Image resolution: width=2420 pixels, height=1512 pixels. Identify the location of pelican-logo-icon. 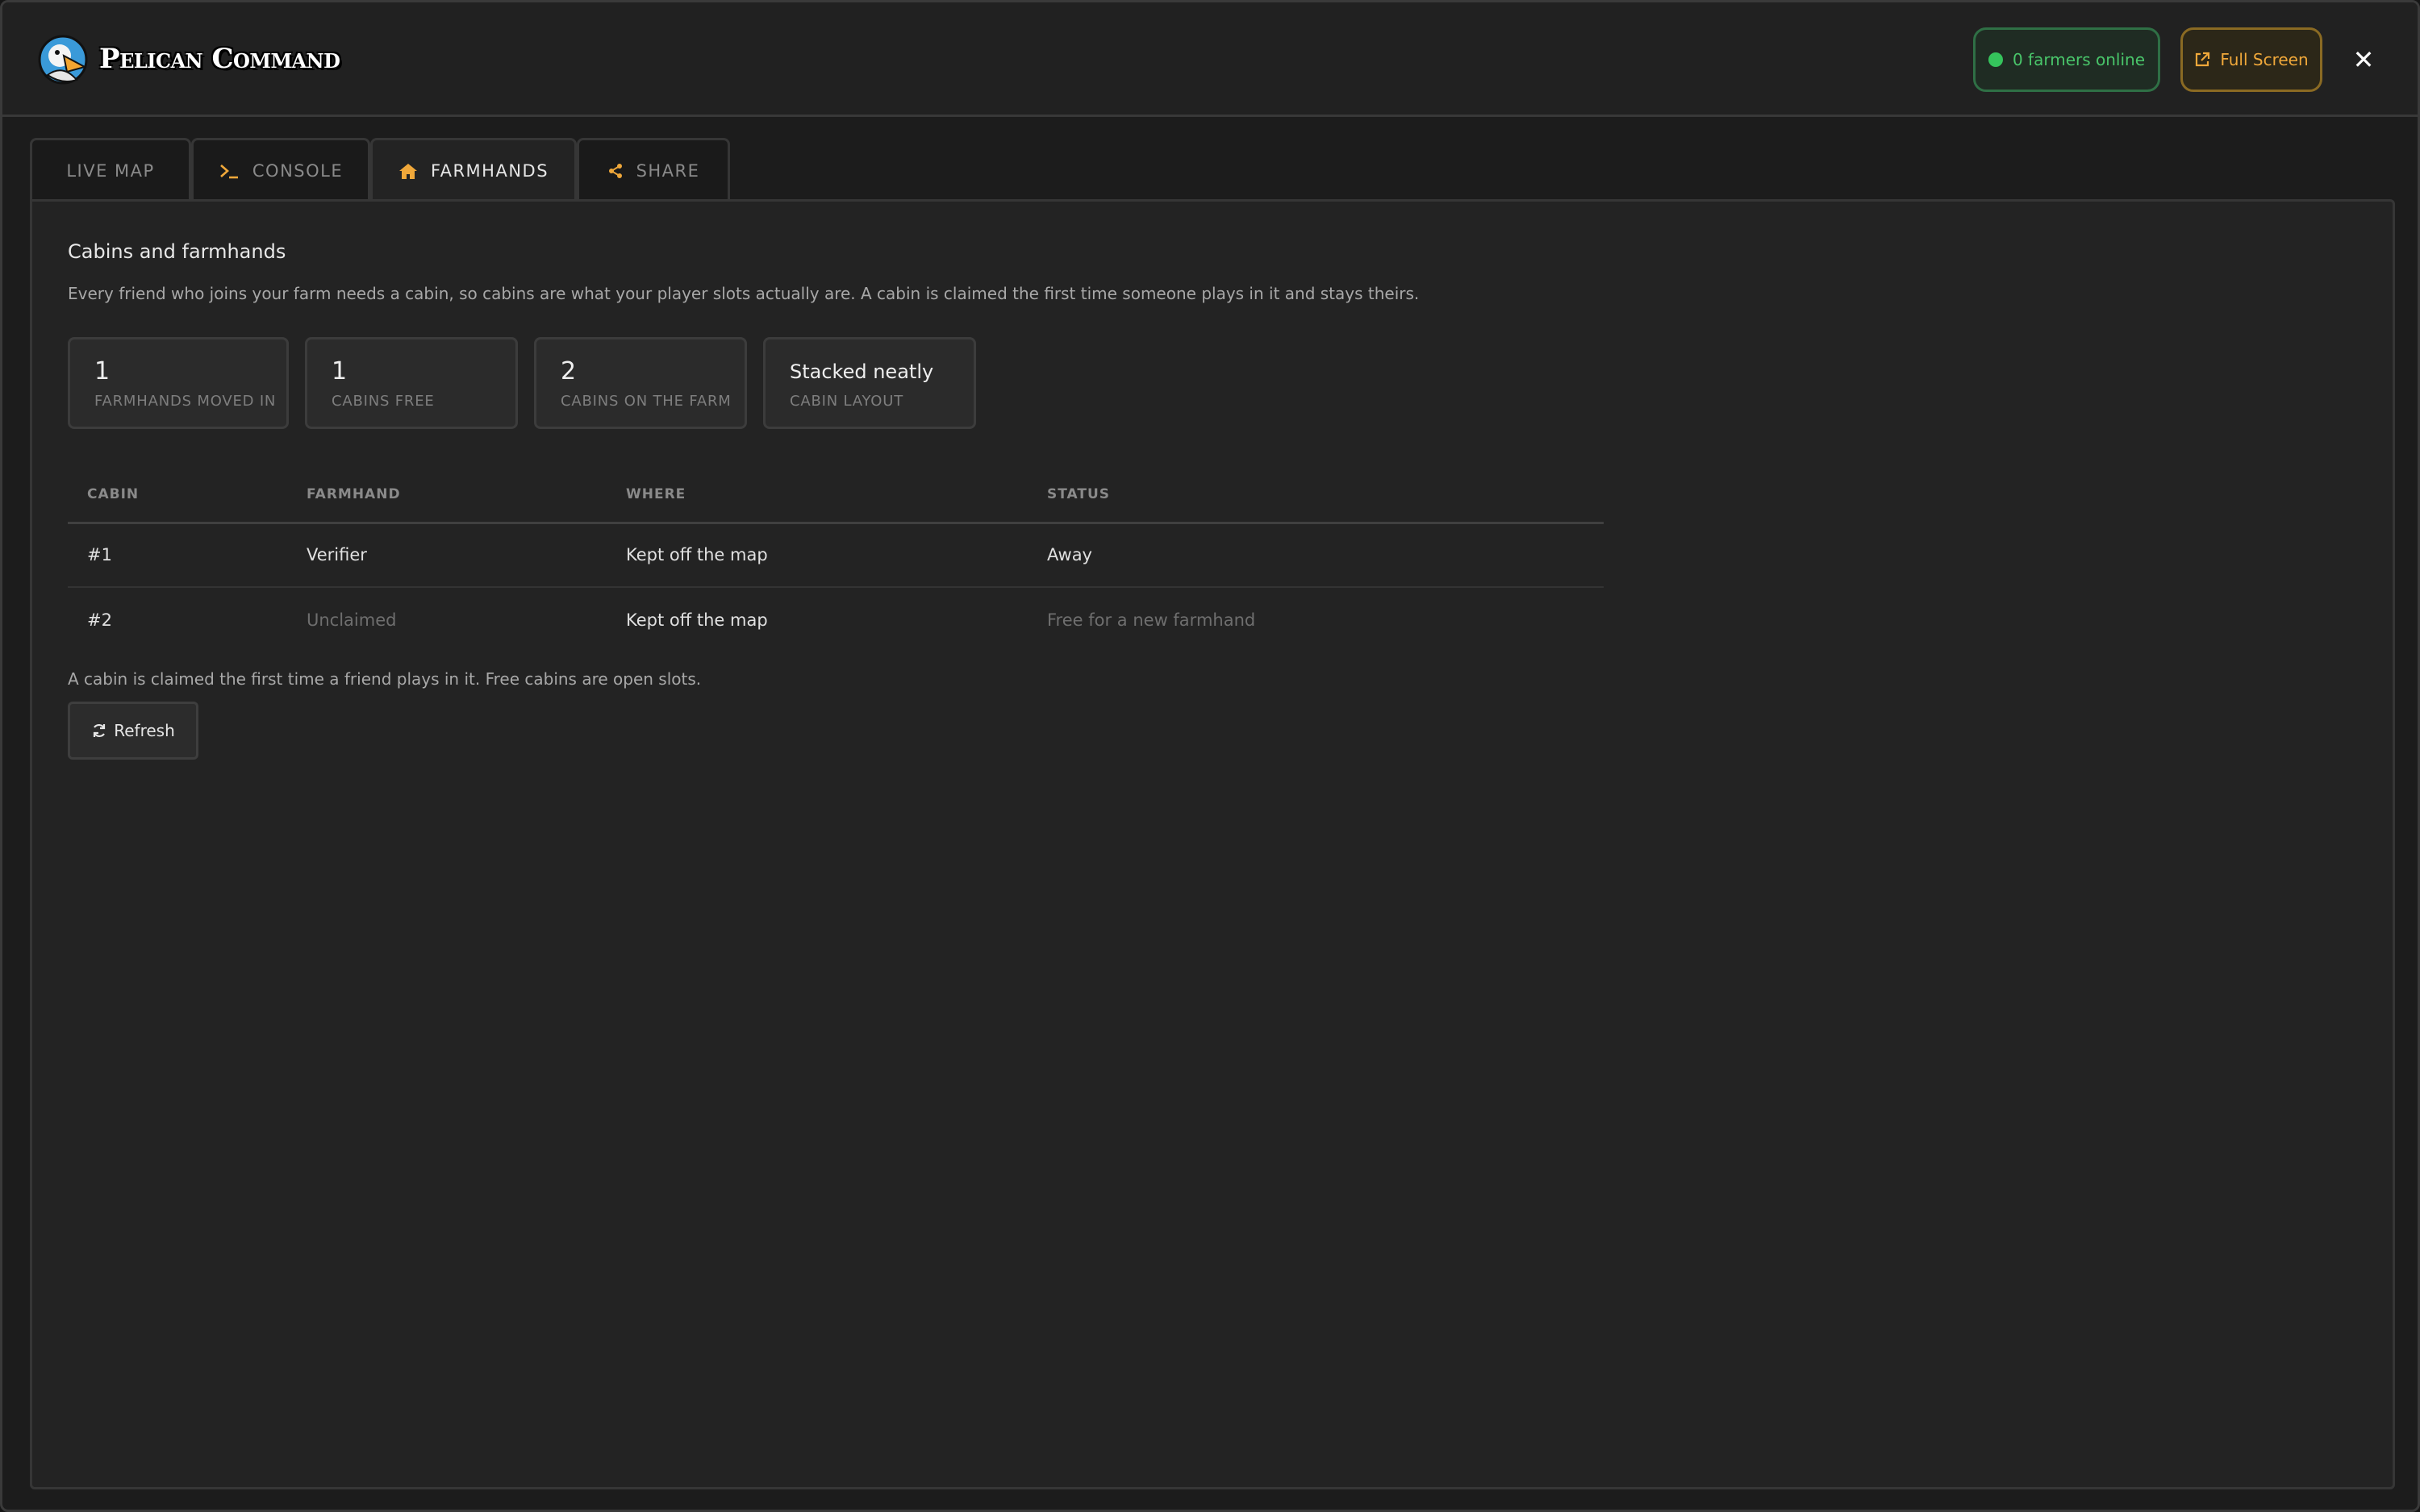
(63, 60).